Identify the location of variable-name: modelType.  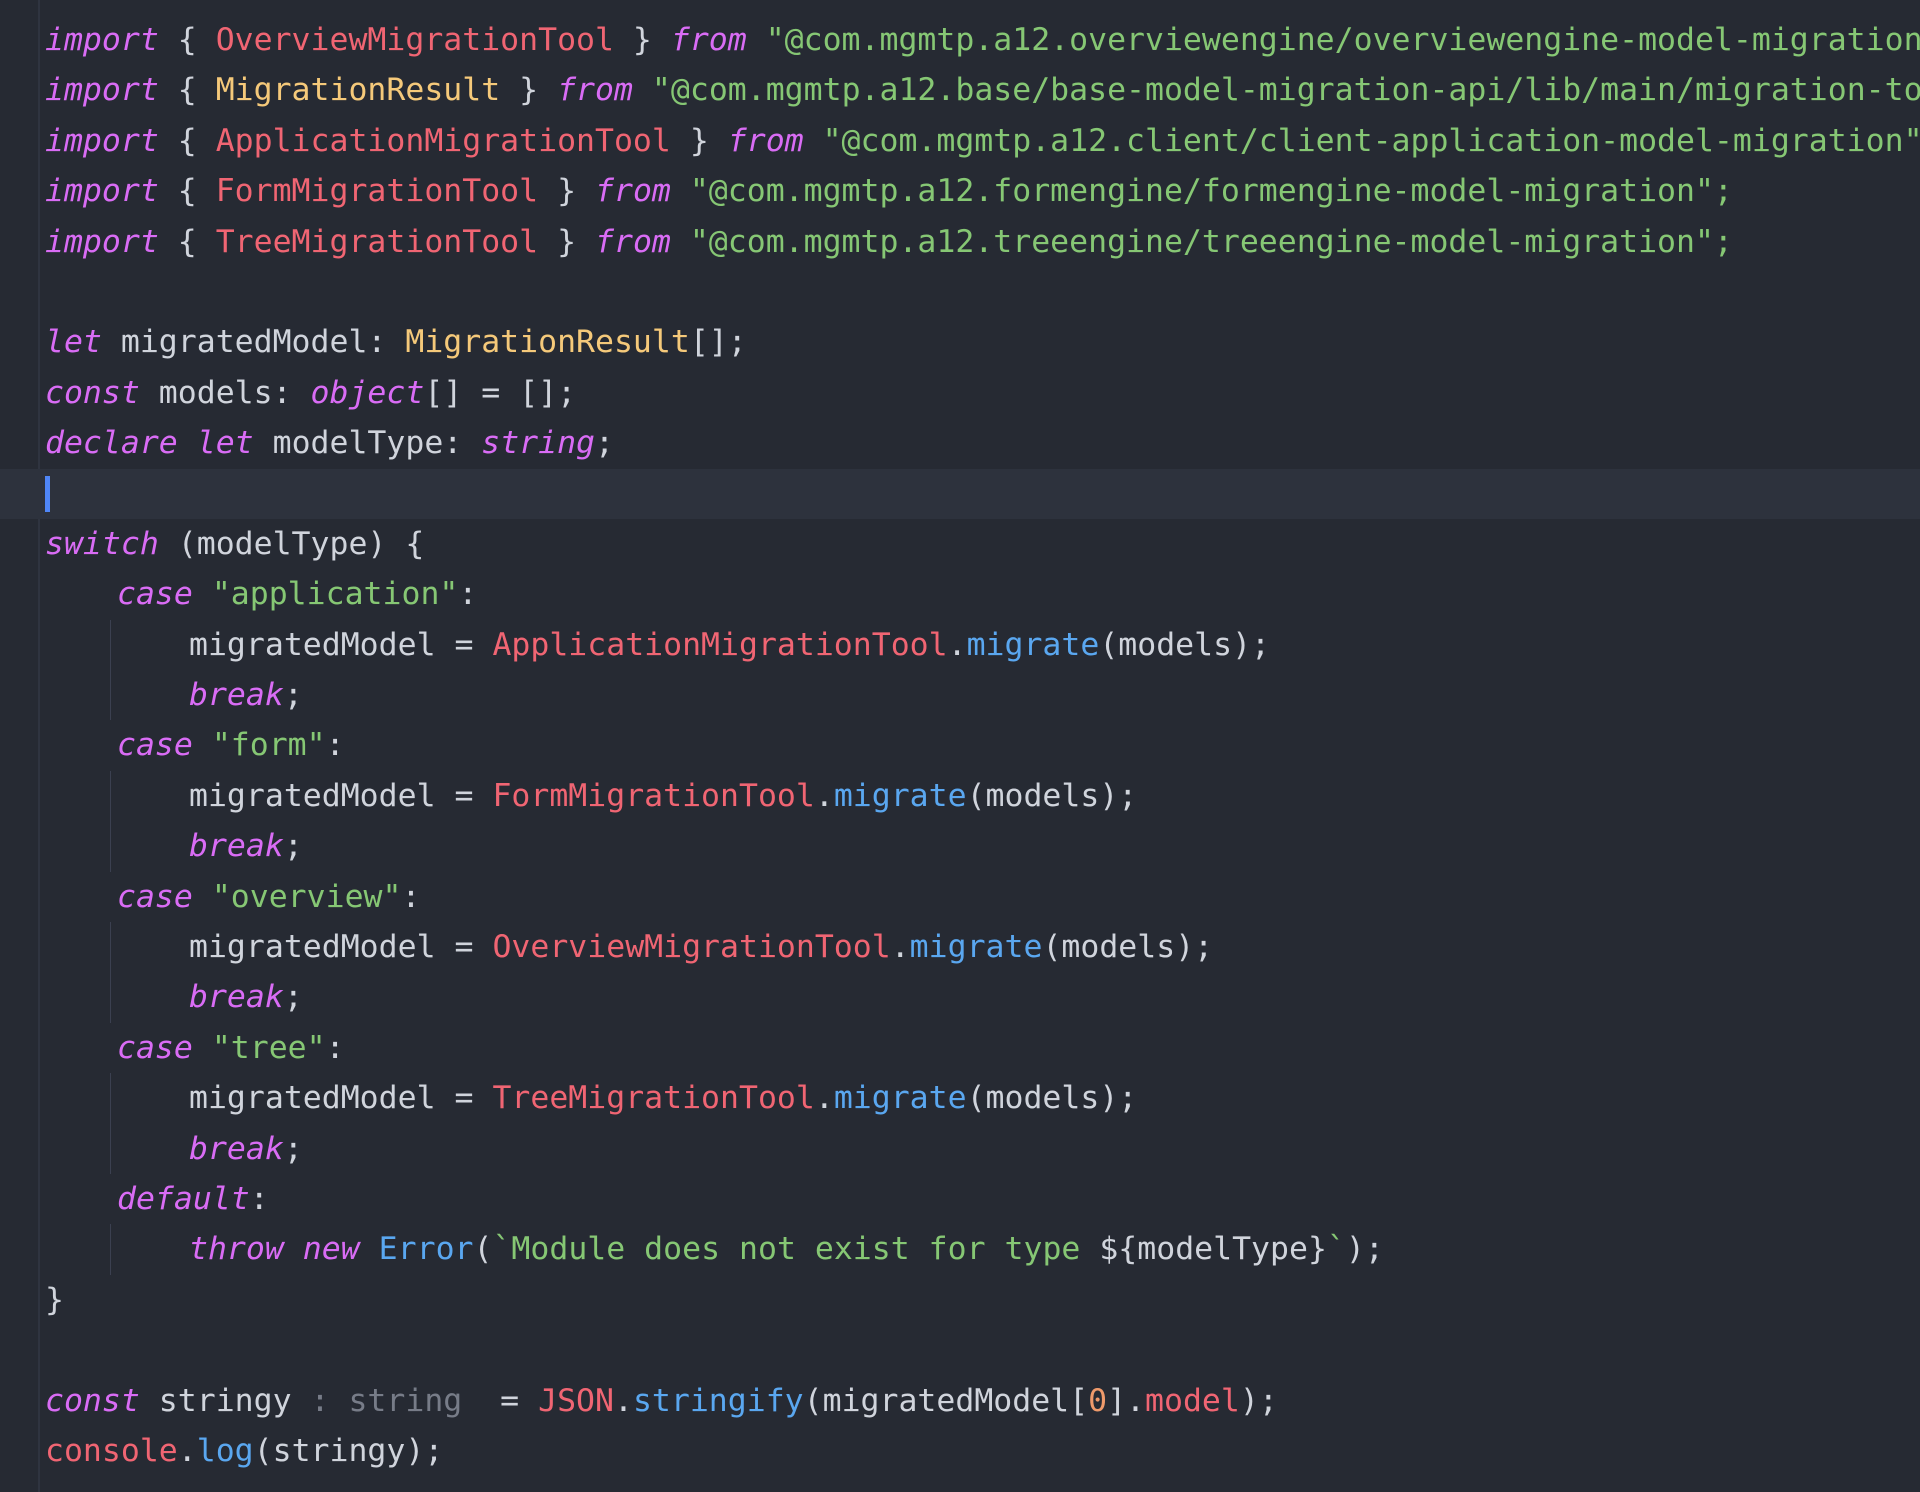
(358, 443).